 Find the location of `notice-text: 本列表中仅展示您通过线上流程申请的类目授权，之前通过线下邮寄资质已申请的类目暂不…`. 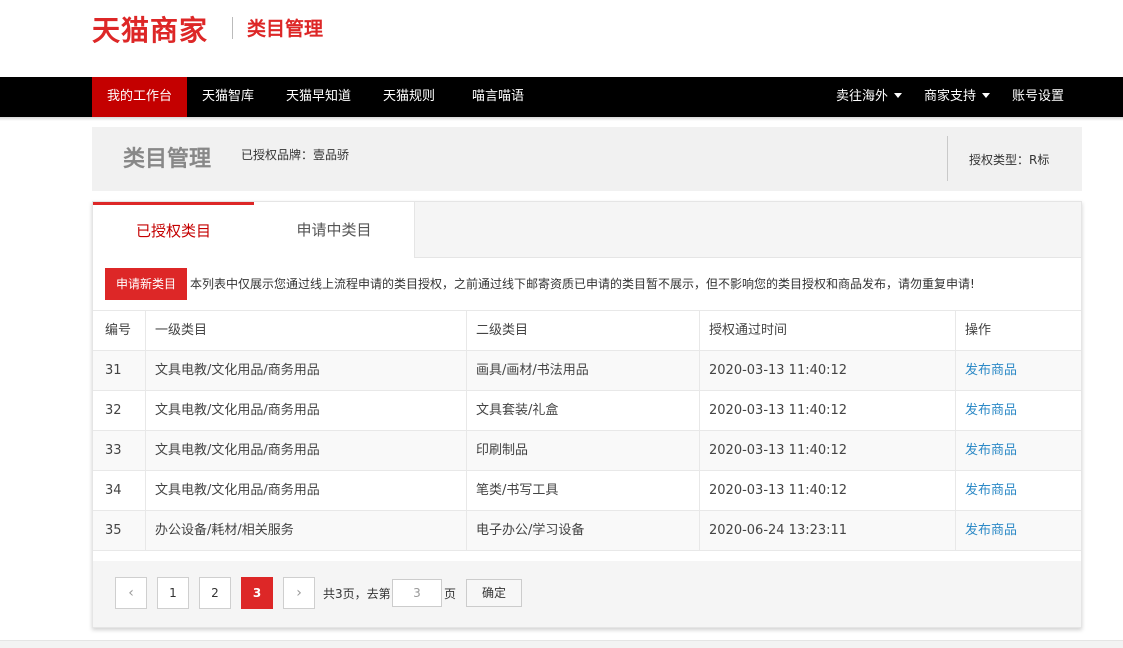

notice-text: 本列表中仅展示您通过线上流程申请的类目授权，之前通过线下邮寄资质已申请的类目暂不… is located at coordinates (582, 284).